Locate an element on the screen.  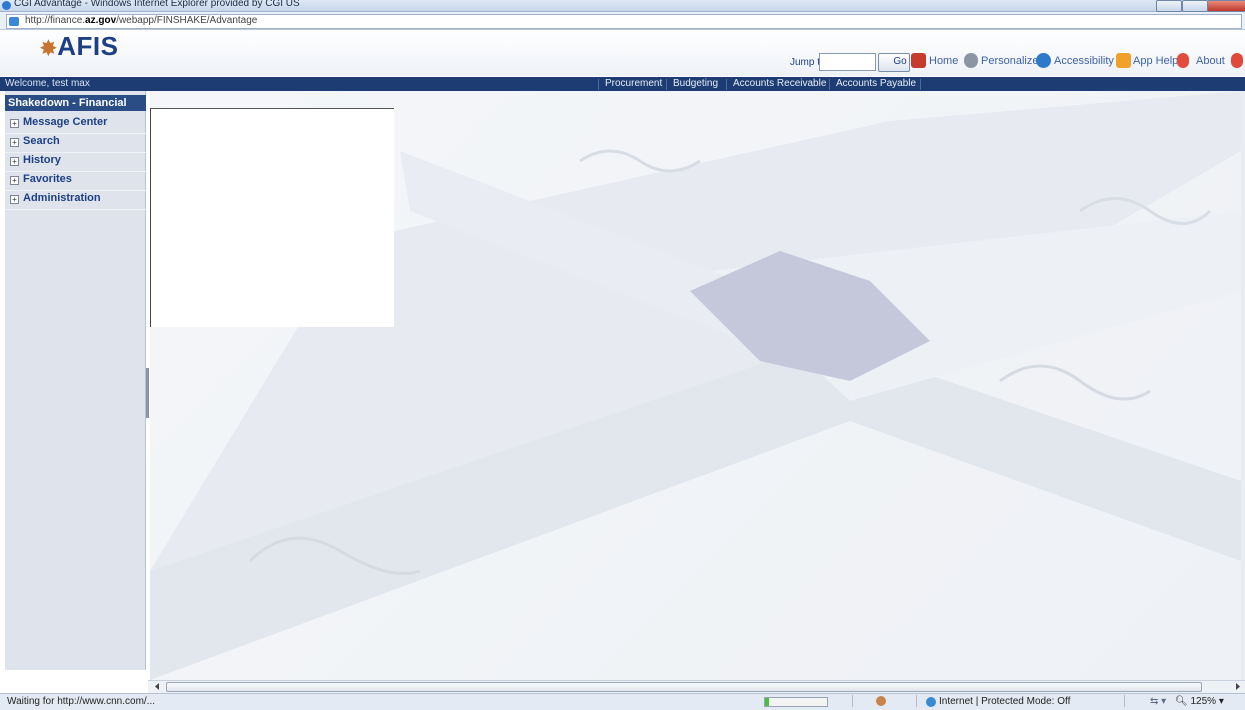
app-header: ✸AFIS is located at coordinates (622, 53).